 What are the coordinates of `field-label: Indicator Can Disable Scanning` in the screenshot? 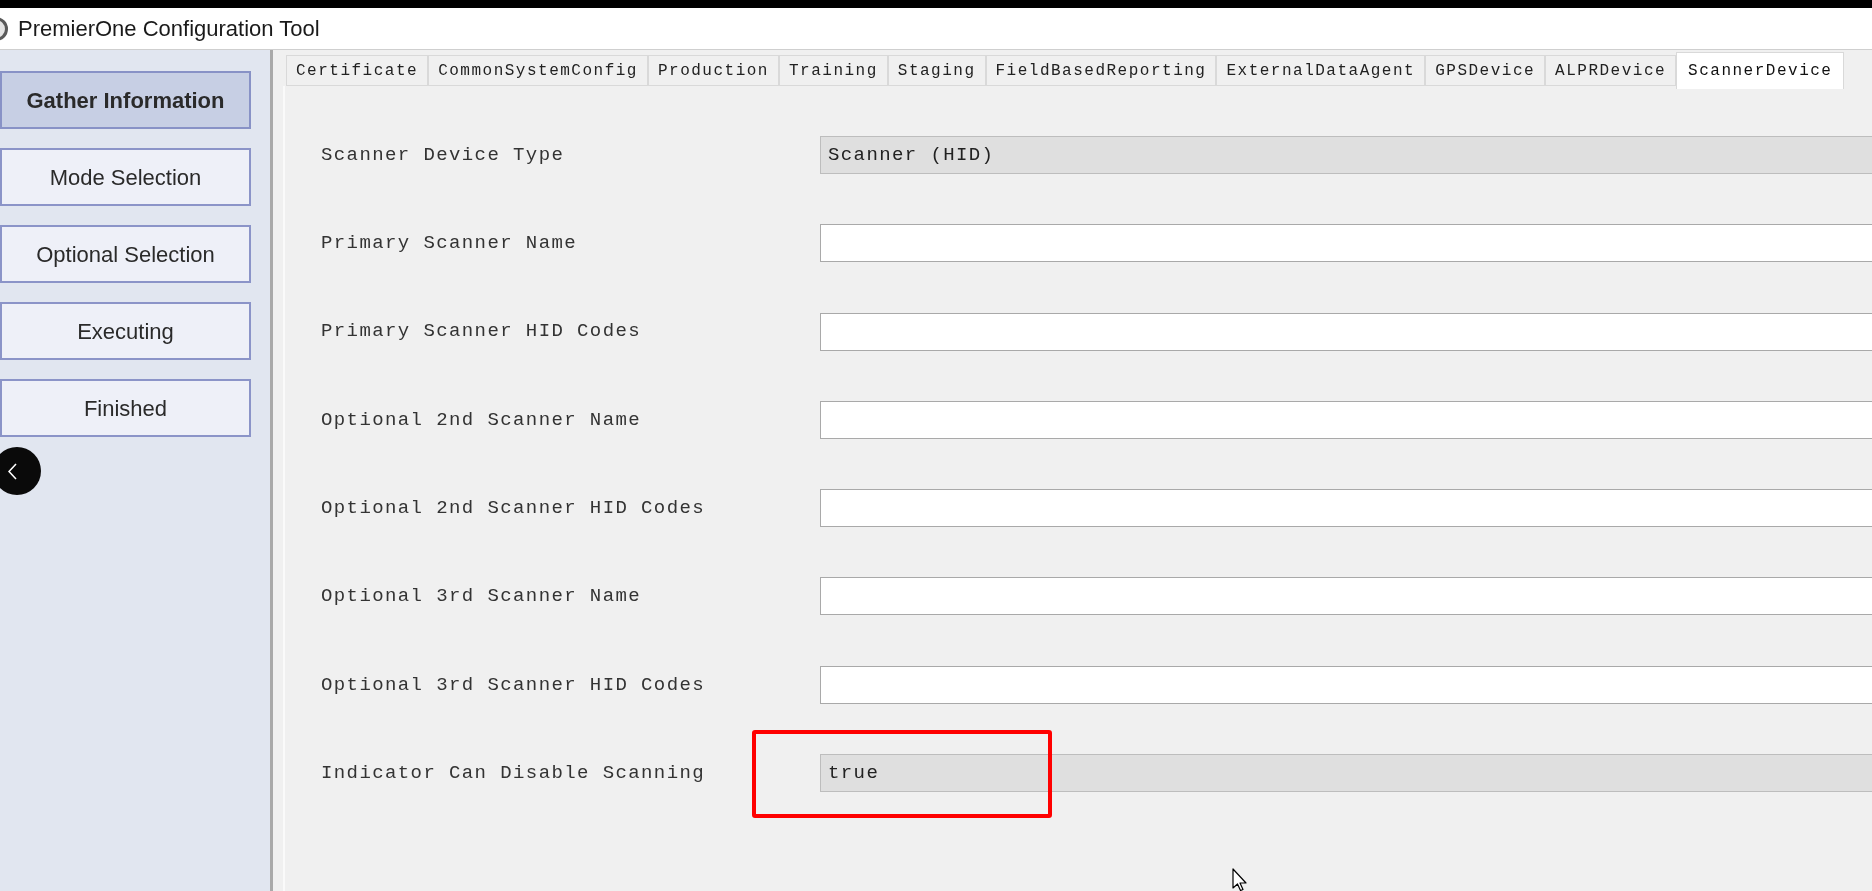 It's located at (514, 773).